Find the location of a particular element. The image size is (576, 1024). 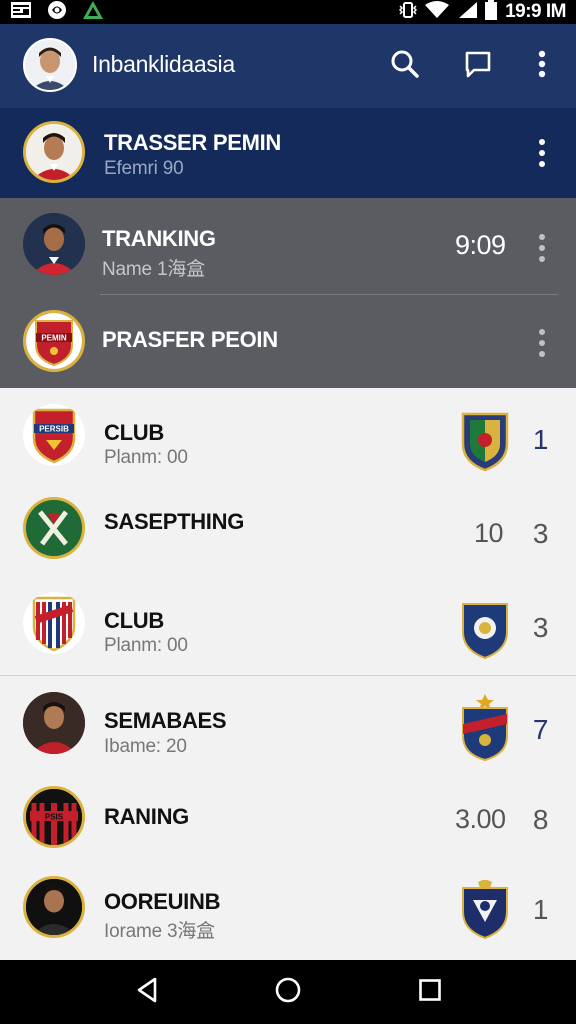

club-crest: PEMIN is located at coordinates (54, 341).